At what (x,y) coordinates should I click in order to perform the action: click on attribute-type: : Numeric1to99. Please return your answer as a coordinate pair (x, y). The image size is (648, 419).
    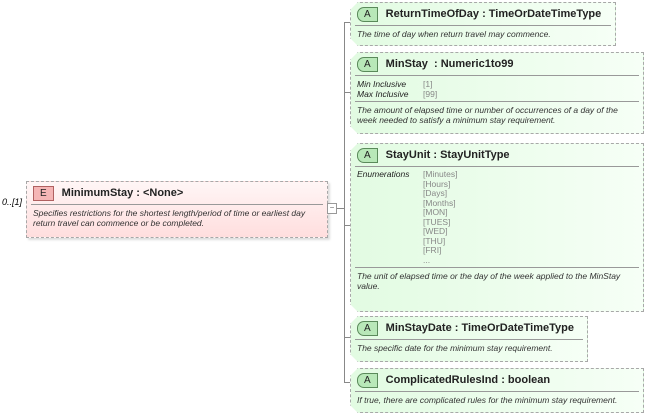
    Looking at the image, I should click on (473, 64).